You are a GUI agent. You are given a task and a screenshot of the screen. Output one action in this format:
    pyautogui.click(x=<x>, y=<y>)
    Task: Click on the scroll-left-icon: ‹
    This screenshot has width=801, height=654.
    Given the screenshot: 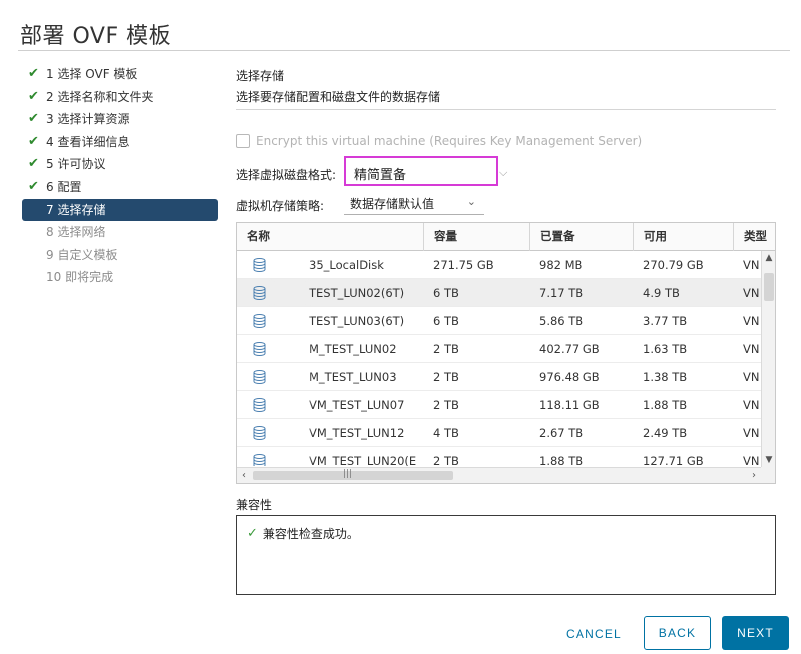 What is the action you would take?
    pyautogui.click(x=244, y=475)
    